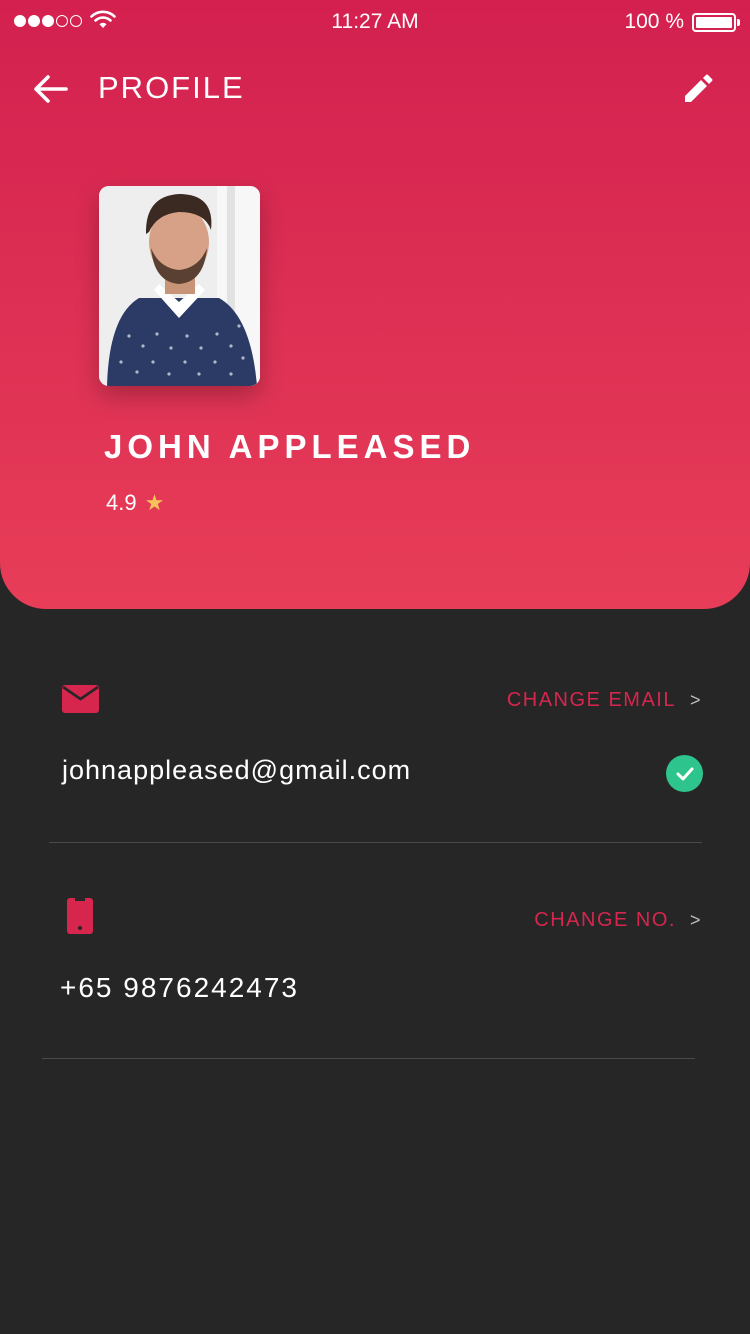 The image size is (750, 1334). Describe the element at coordinates (654, 21) in the screenshot. I see `battery-percentage: 100 %` at that location.